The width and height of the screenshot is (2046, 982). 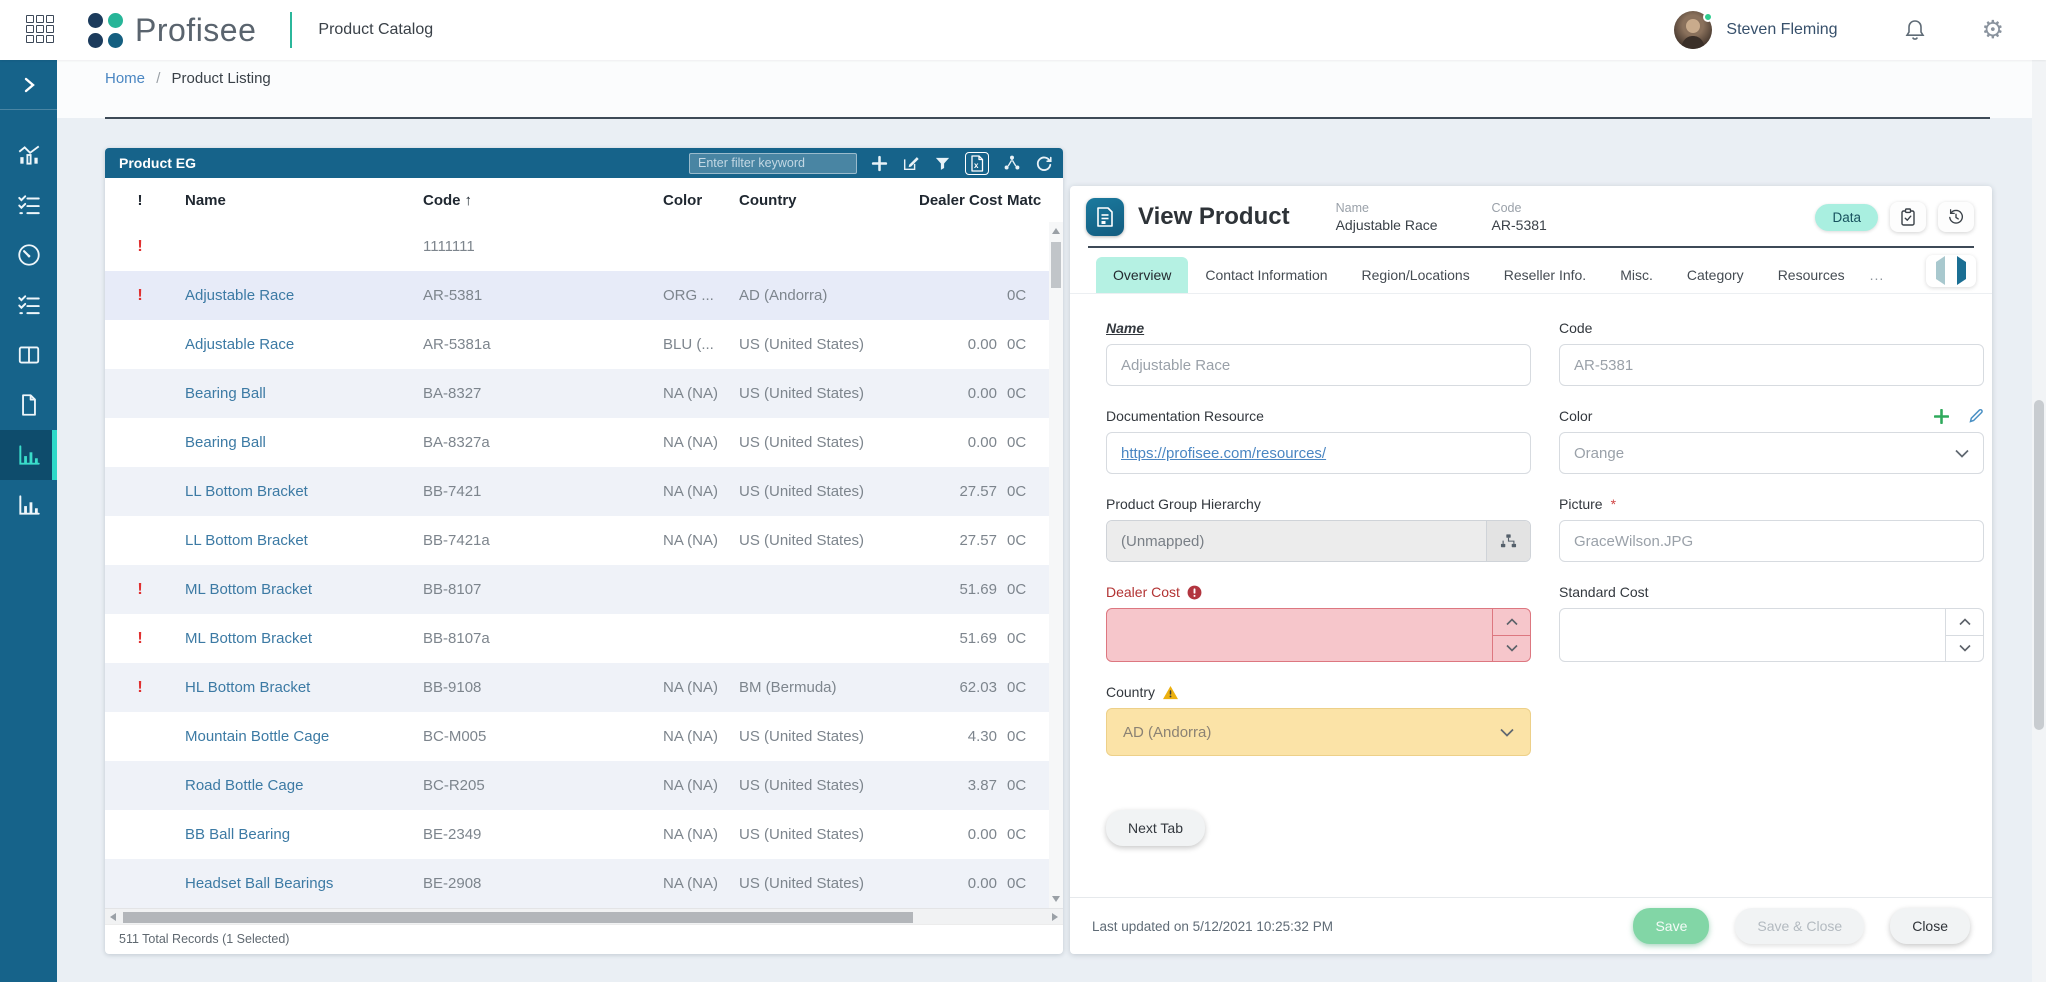 I want to click on horizontal-scroll-thumb, so click(x=518, y=917).